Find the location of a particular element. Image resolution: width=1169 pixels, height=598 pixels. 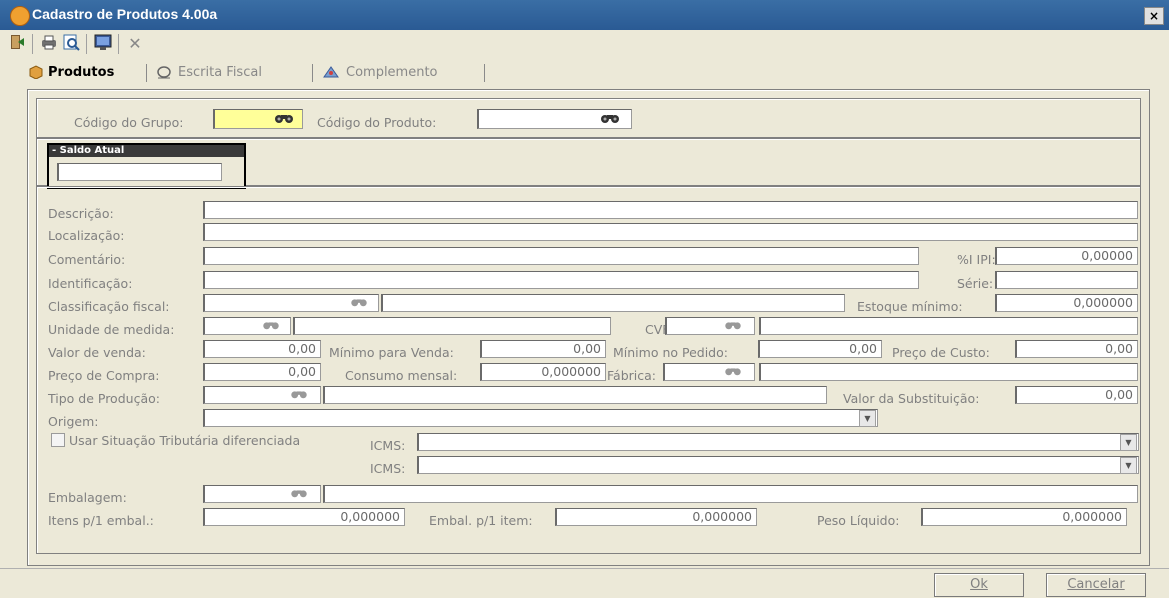

cancelar-button-label: Cancelar is located at coordinates (1096, 584).